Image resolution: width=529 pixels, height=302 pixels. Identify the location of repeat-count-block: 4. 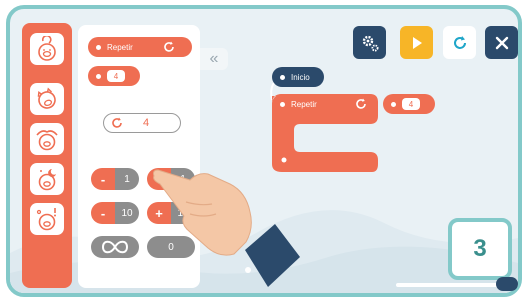
(409, 104).